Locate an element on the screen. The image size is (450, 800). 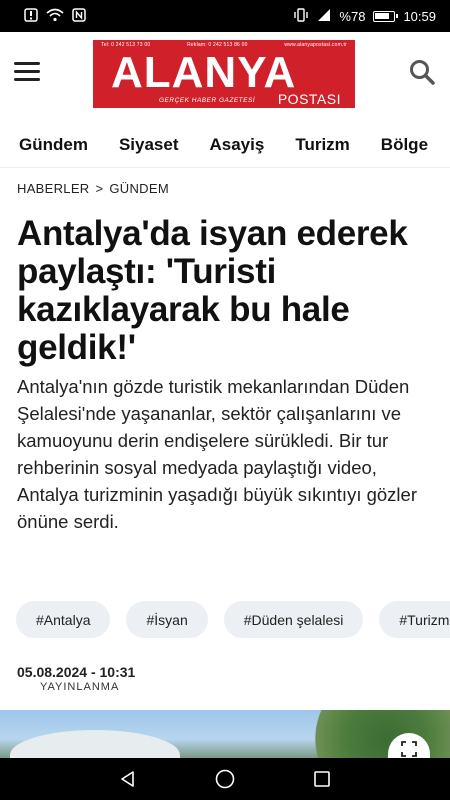
nav-item-bolge: Bölge is located at coordinates (404, 145).